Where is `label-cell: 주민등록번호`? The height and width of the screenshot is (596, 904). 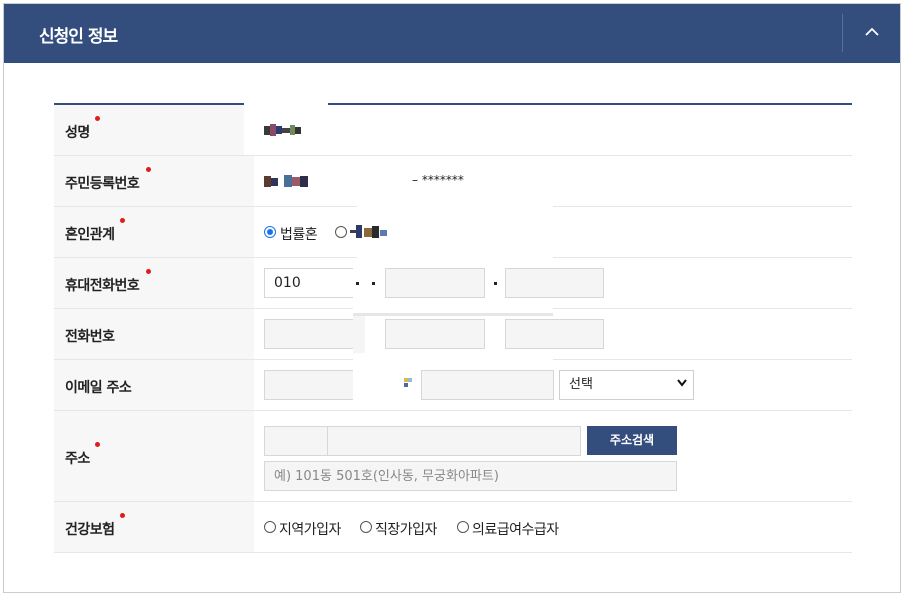
label-cell: 주민등록번호 is located at coordinates (154, 181).